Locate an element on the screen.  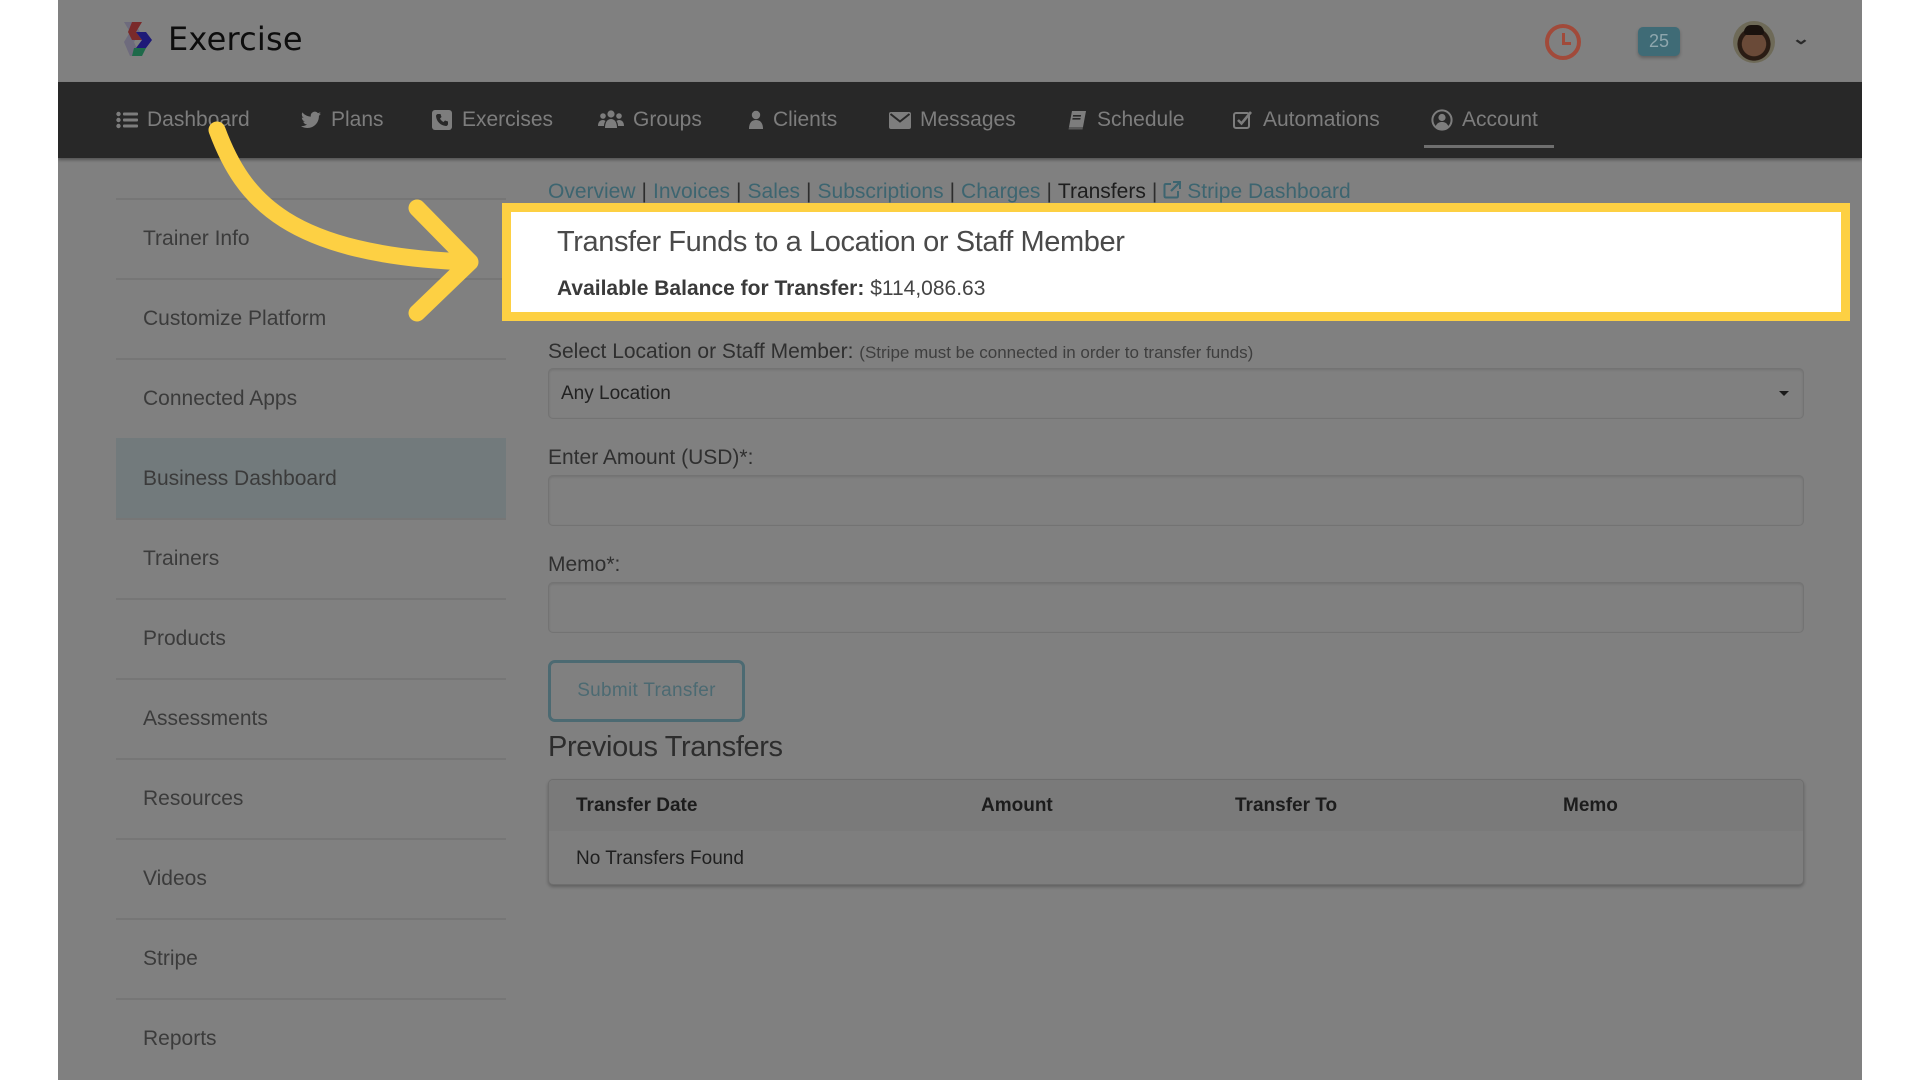
sidebar-item-customize-platform: Customize Platform is located at coordinates (311, 318).